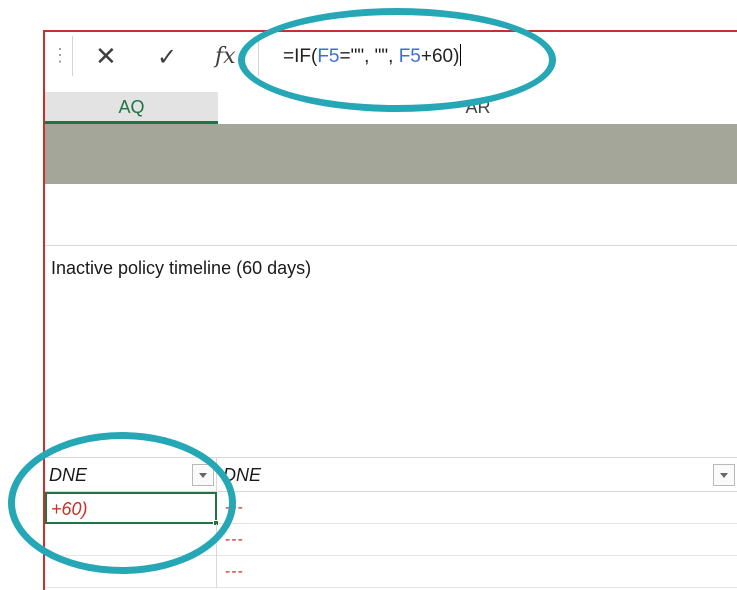 Image resolution: width=737 pixels, height=590 pixels. I want to click on cancel-icon: ✕, so click(106, 57).